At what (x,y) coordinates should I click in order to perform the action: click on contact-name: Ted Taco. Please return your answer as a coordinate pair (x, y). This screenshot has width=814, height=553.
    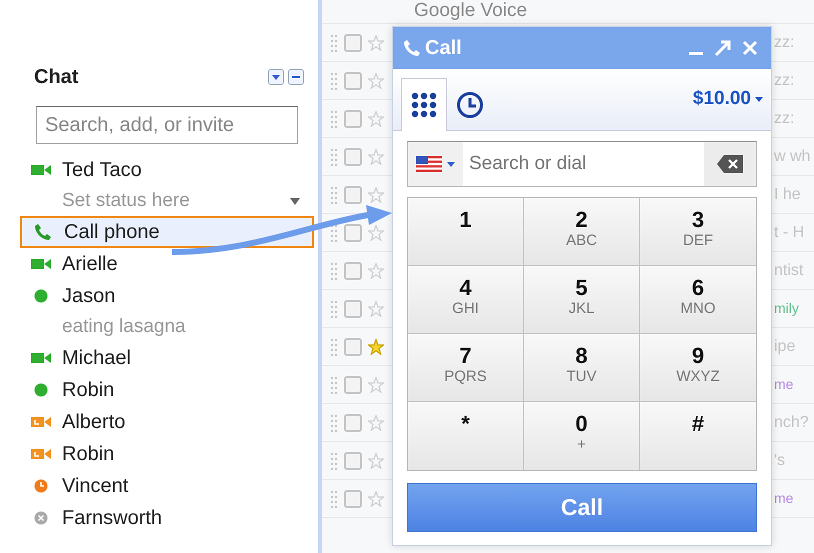
    Looking at the image, I should click on (102, 170).